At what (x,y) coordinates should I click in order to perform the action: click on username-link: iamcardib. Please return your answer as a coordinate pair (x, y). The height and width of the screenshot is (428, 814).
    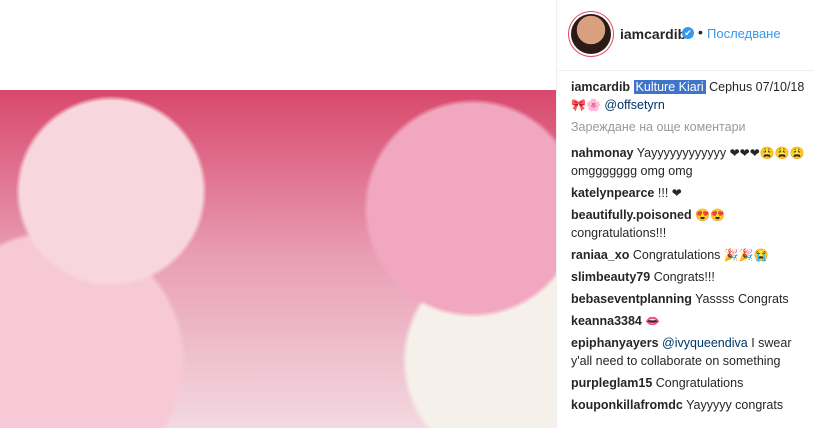
    Looking at the image, I should click on (653, 34).